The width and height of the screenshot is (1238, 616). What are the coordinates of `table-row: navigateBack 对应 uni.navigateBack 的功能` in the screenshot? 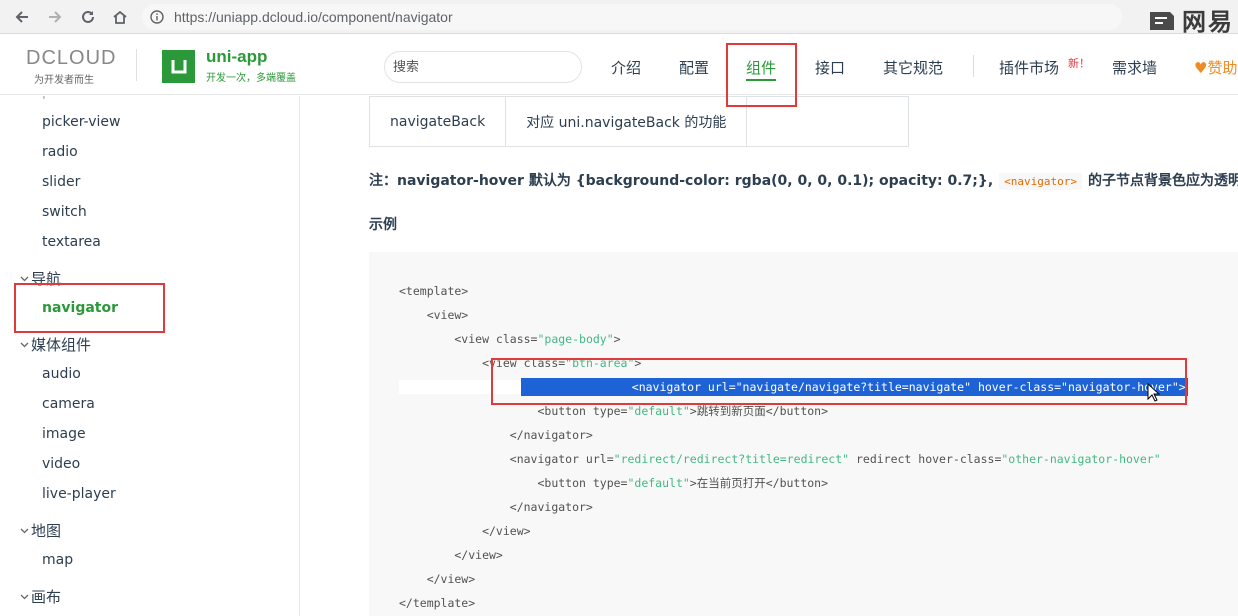 It's located at (639, 121).